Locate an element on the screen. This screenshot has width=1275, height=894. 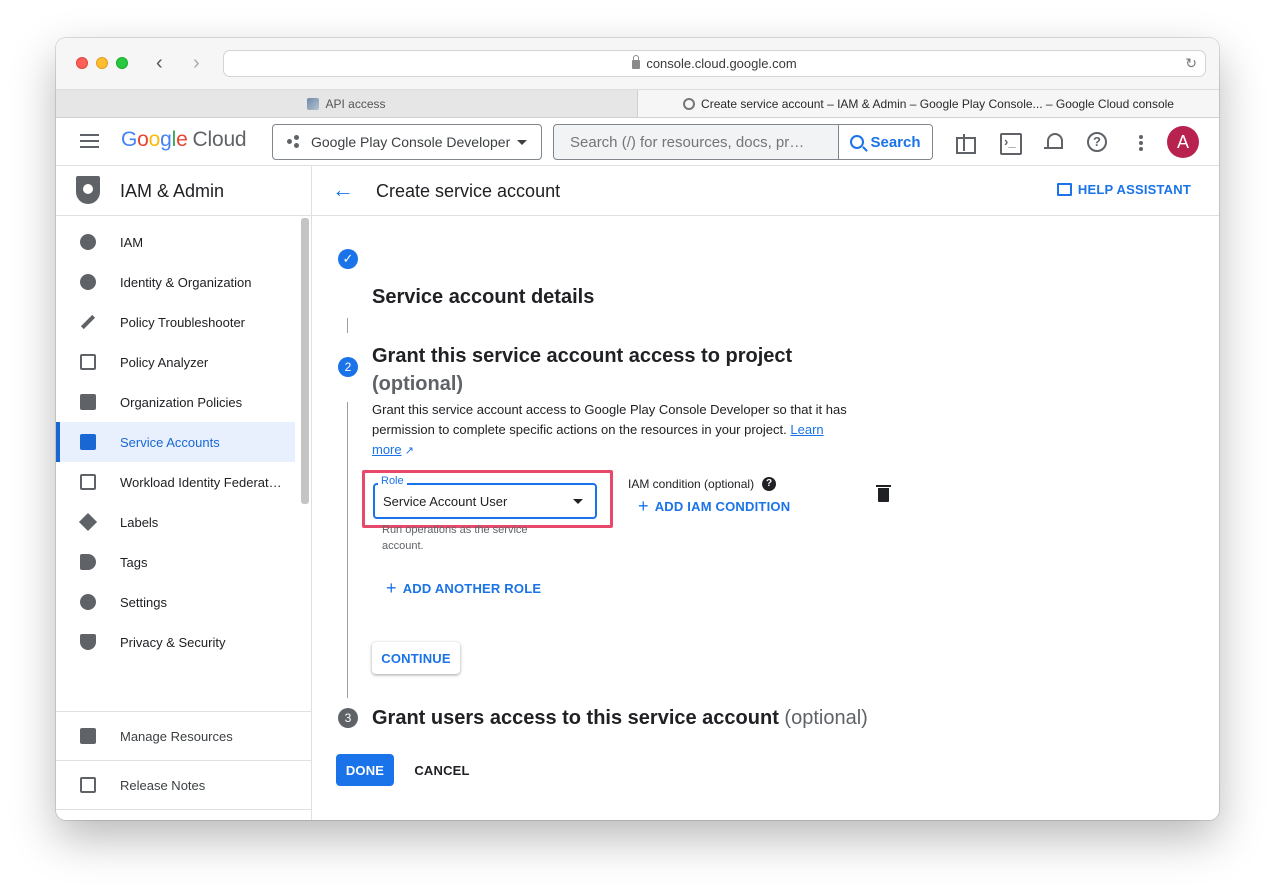
sidebar-item-label: Tags is located at coordinates (134, 562).